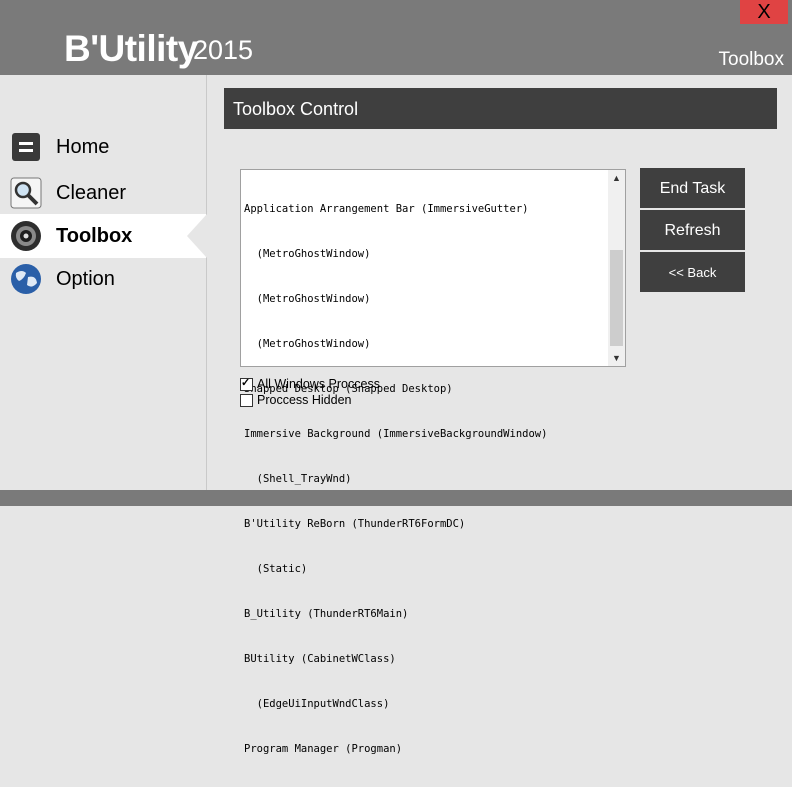 The image size is (792, 787). I want to click on active-indicator, so click(197, 236).